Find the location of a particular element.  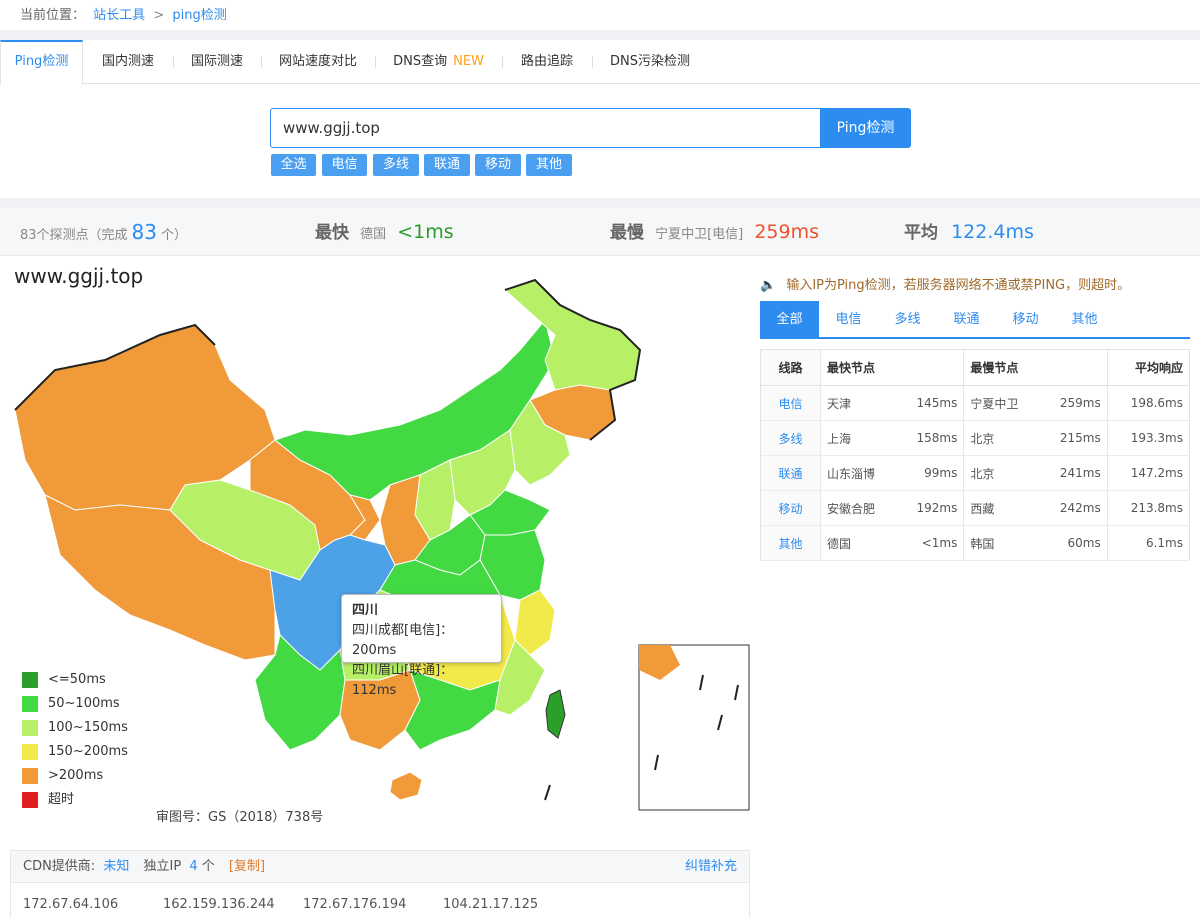

table-row: 多线 上海 158ms 北京 215ms 193.3ms is located at coordinates (975, 438).